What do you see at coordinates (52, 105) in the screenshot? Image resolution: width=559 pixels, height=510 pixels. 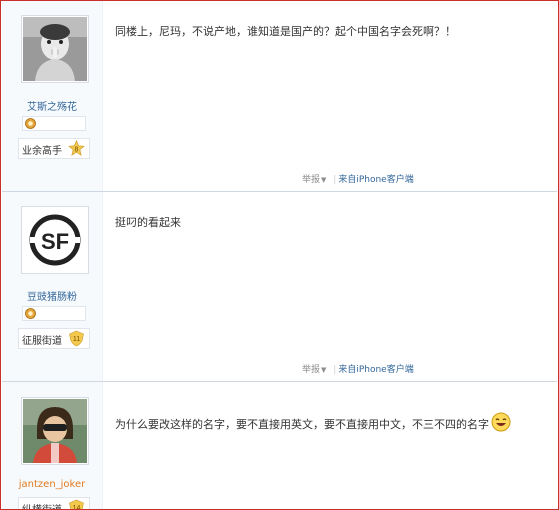 I see `username-link: 艾斯之殇花` at bounding box center [52, 105].